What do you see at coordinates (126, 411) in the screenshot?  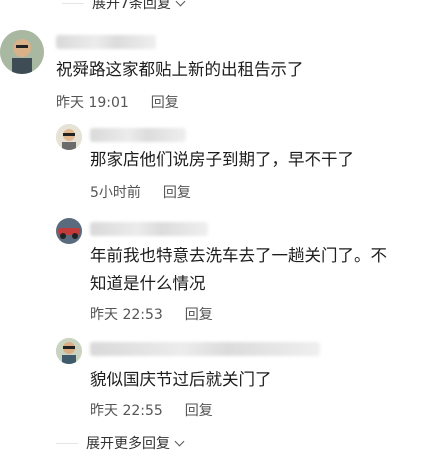 I see `timestamp: 昨天 22:55` at bounding box center [126, 411].